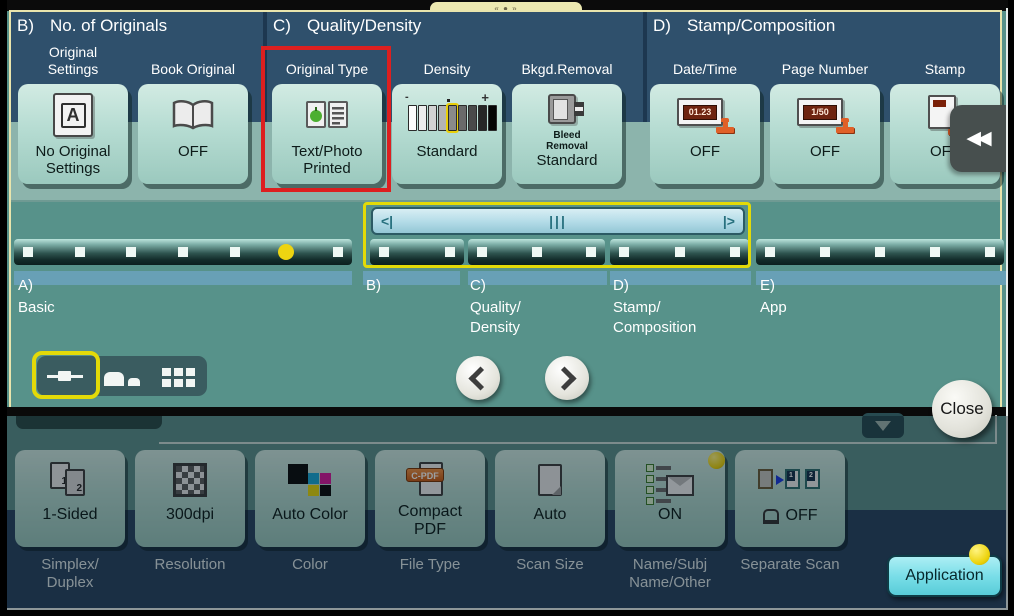 This screenshot has width=1014, height=616. What do you see at coordinates (327, 160) in the screenshot?
I see `original-type-value: Text/Photo Printed` at bounding box center [327, 160].